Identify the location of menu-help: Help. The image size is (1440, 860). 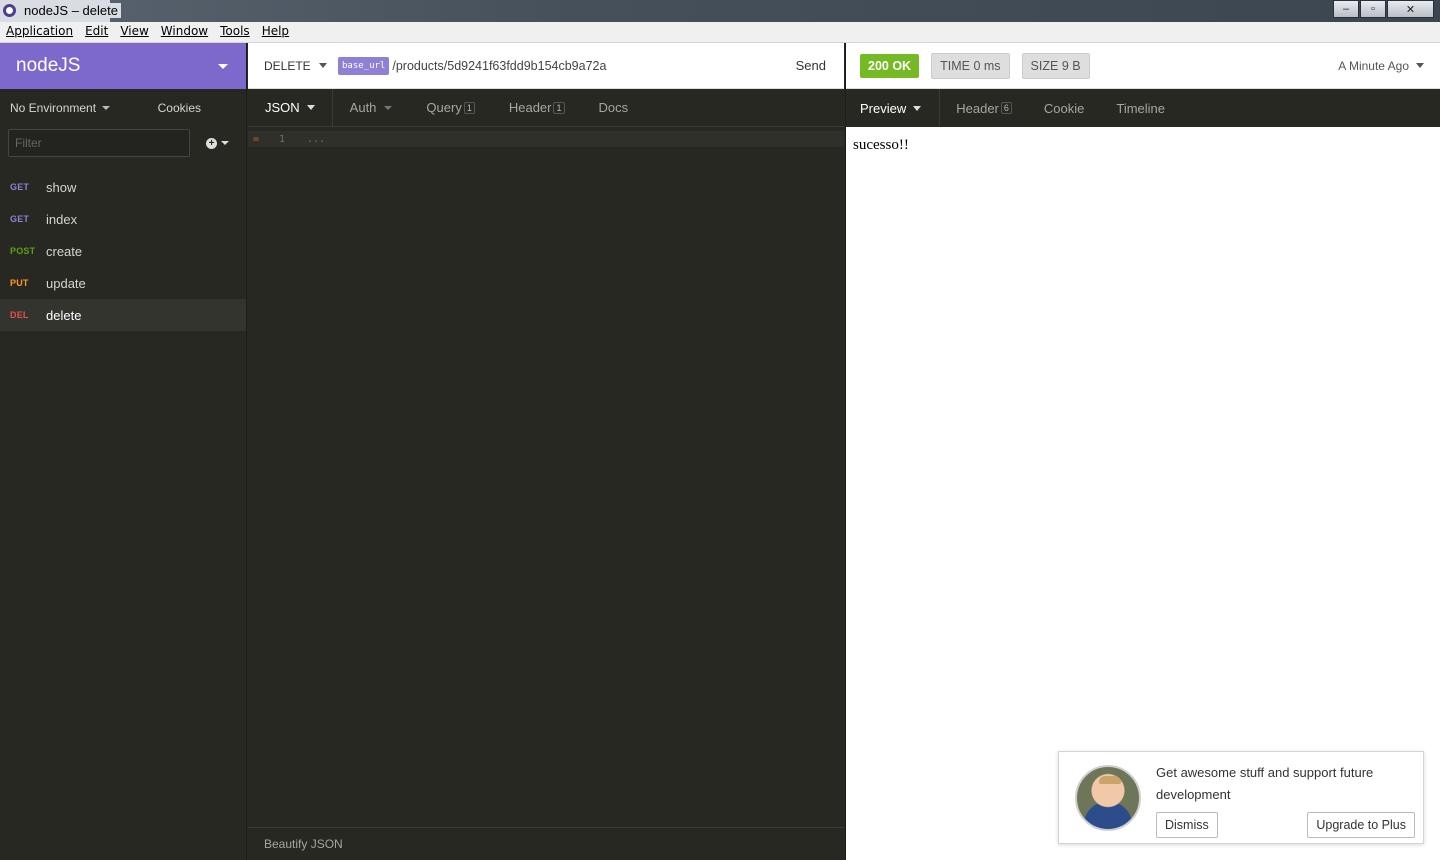
(275, 32).